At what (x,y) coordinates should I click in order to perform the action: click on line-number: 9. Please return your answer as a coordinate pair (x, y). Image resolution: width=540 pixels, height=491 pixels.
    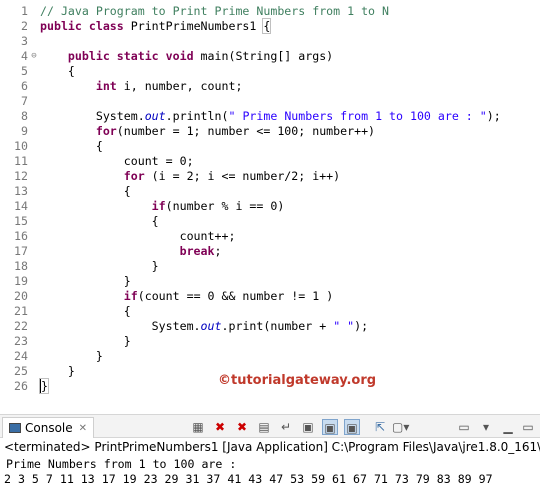
    Looking at the image, I should click on (24, 131).